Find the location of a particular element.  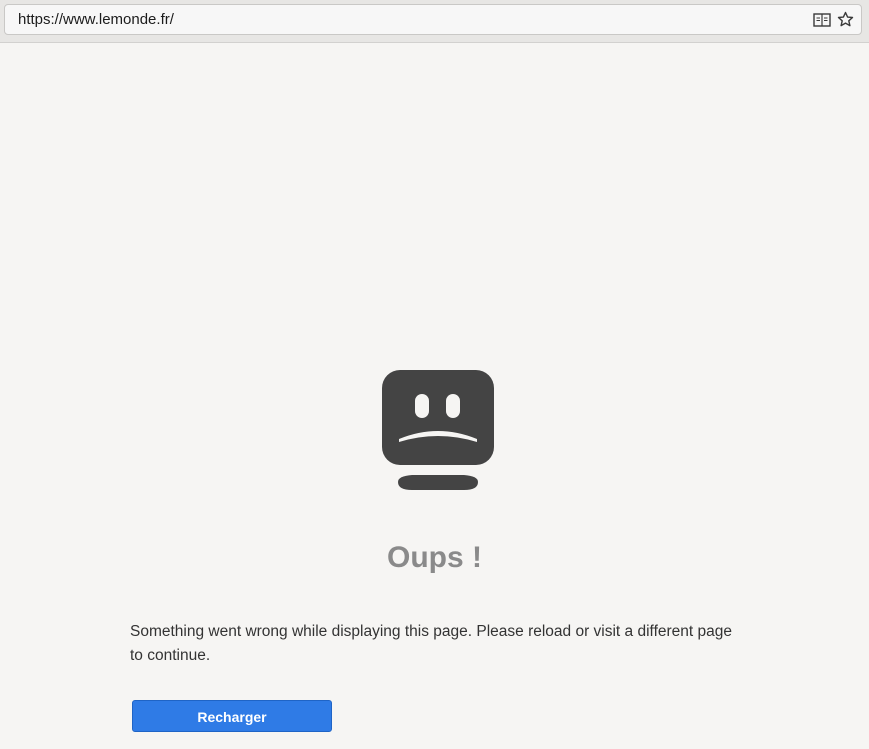

error-title: Oups ! is located at coordinates (434, 557).